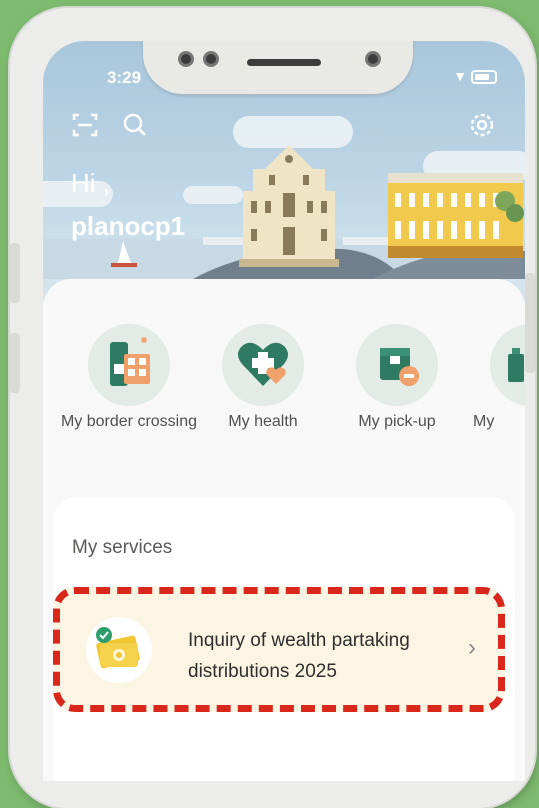  I want to click on wealth-money-icon, so click(119, 650).